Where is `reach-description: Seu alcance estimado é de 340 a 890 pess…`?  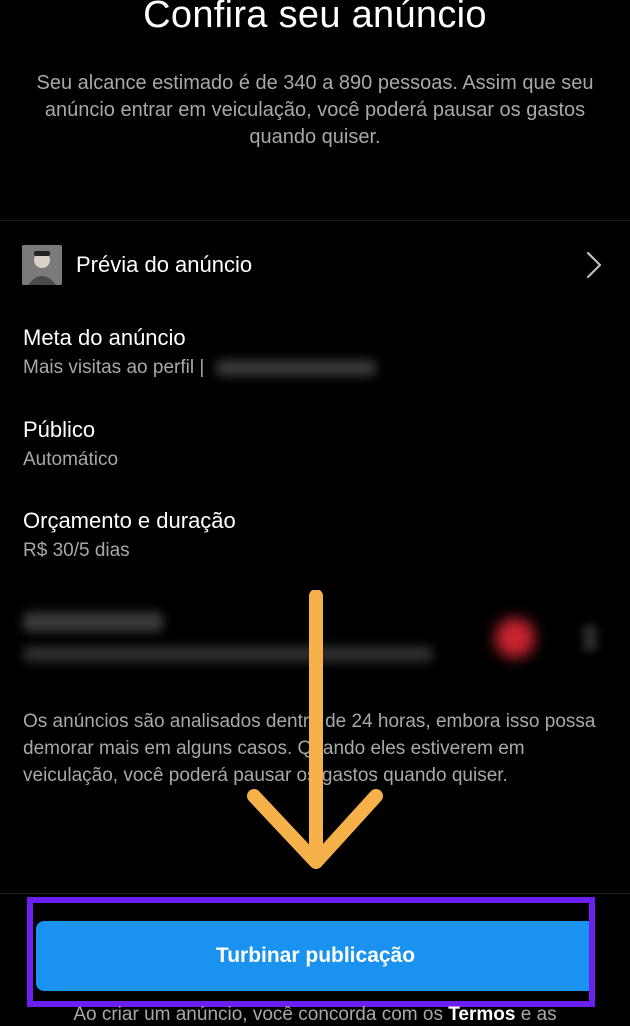
reach-description: Seu alcance estimado é de 340 a 890 pess… is located at coordinates (315, 110).